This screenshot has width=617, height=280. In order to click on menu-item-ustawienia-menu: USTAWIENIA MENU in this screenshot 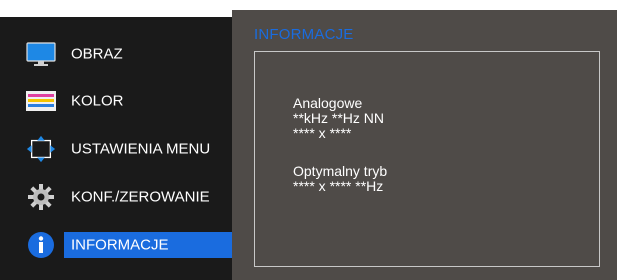, I will do `click(116, 149)`.